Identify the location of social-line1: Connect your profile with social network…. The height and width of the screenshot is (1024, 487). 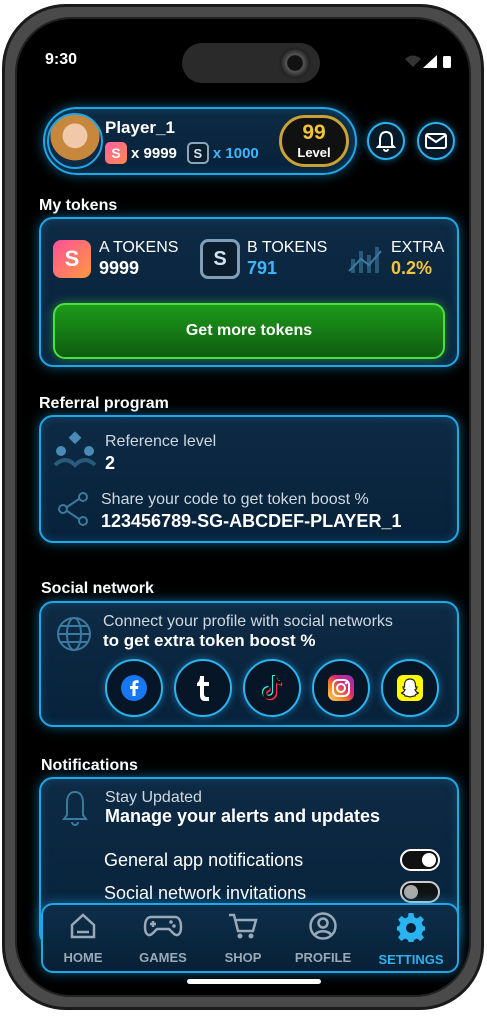
(248, 621).